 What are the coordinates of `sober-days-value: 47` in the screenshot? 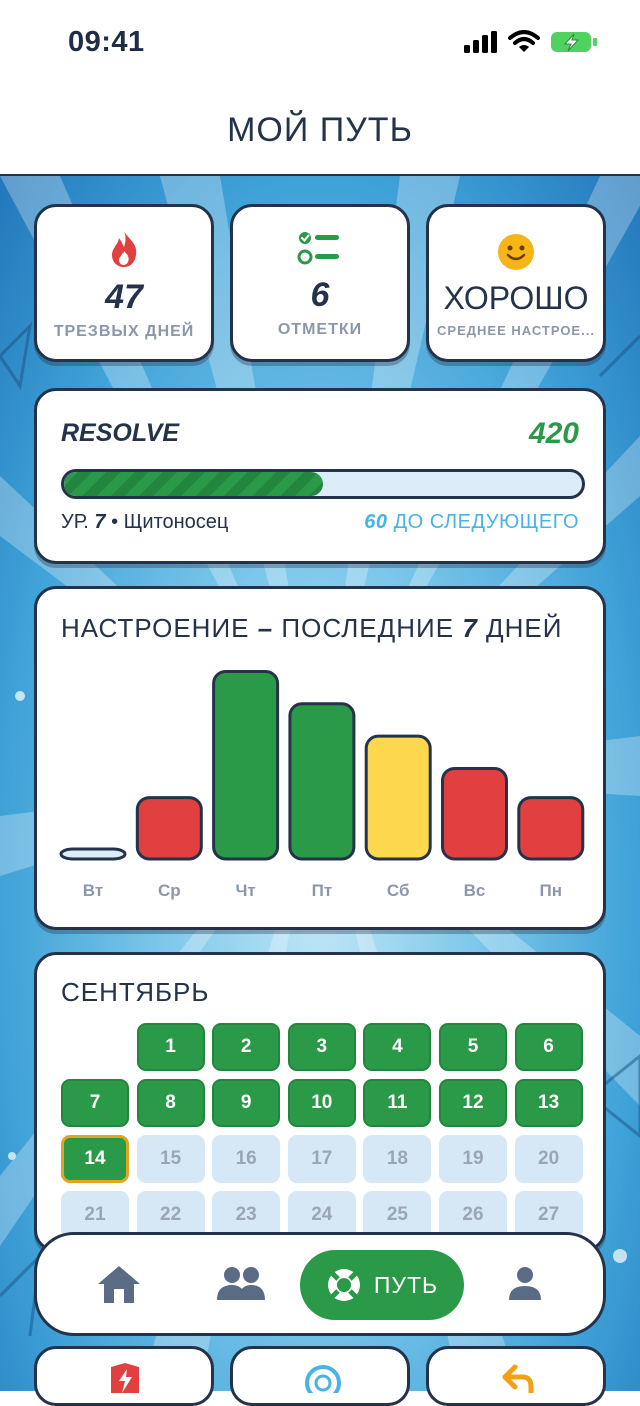 It's located at (124, 297).